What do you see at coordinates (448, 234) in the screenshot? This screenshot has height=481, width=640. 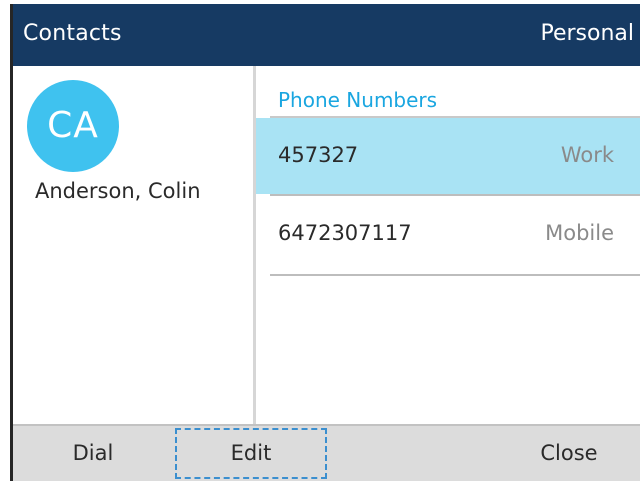 I see `phone-number-row-mobile: 6472307117 Mobile` at bounding box center [448, 234].